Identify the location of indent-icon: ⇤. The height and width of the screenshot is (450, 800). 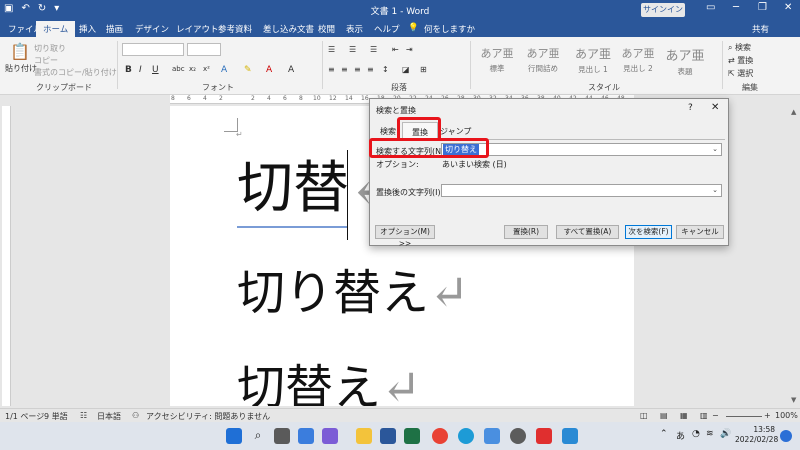
(395, 49).